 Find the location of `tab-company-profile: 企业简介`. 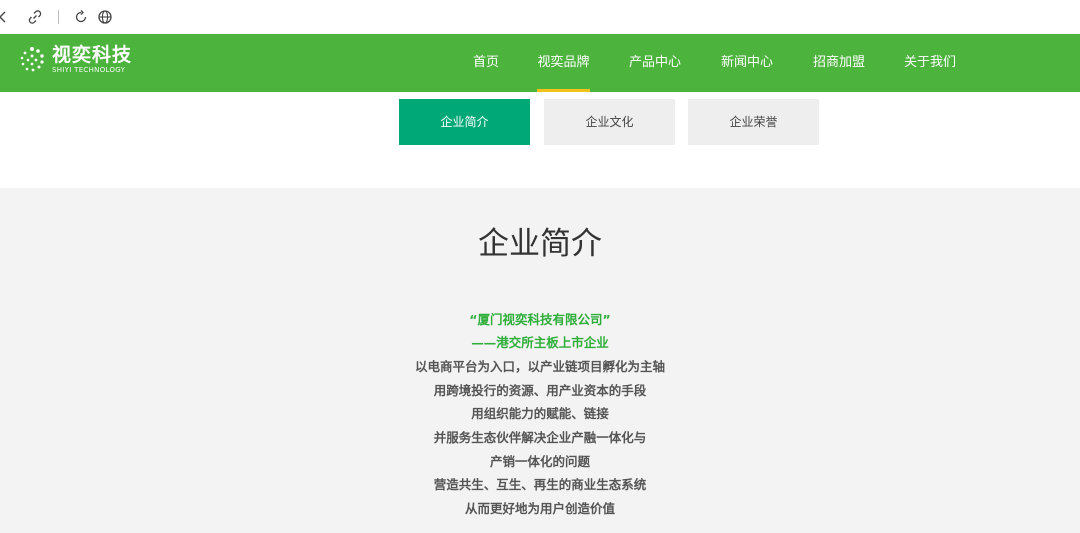

tab-company-profile: 企业简介 is located at coordinates (464, 122).